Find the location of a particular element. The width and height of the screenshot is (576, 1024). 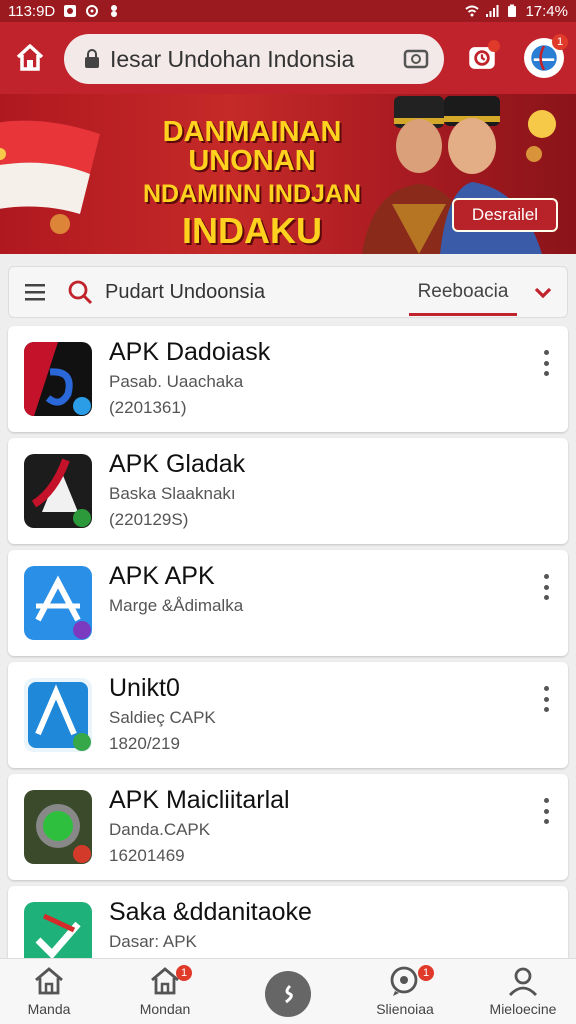

nav-item-chat: 1 Slienoiaa is located at coordinates (405, 993).